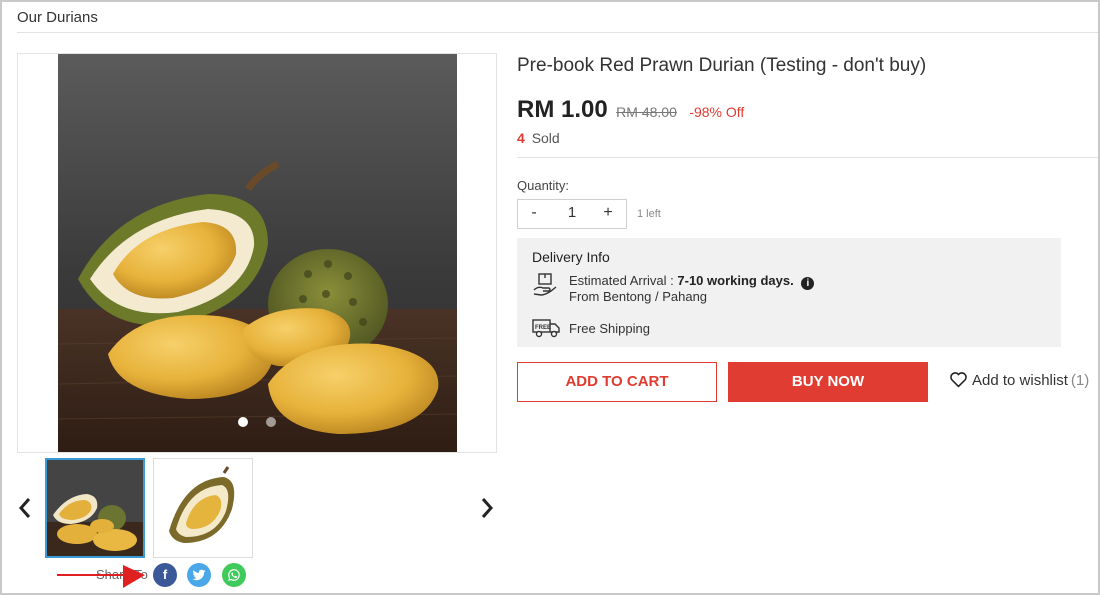 The image size is (1100, 595). What do you see at coordinates (717, 112) in the screenshot?
I see `discount-badge: -98% Off` at bounding box center [717, 112].